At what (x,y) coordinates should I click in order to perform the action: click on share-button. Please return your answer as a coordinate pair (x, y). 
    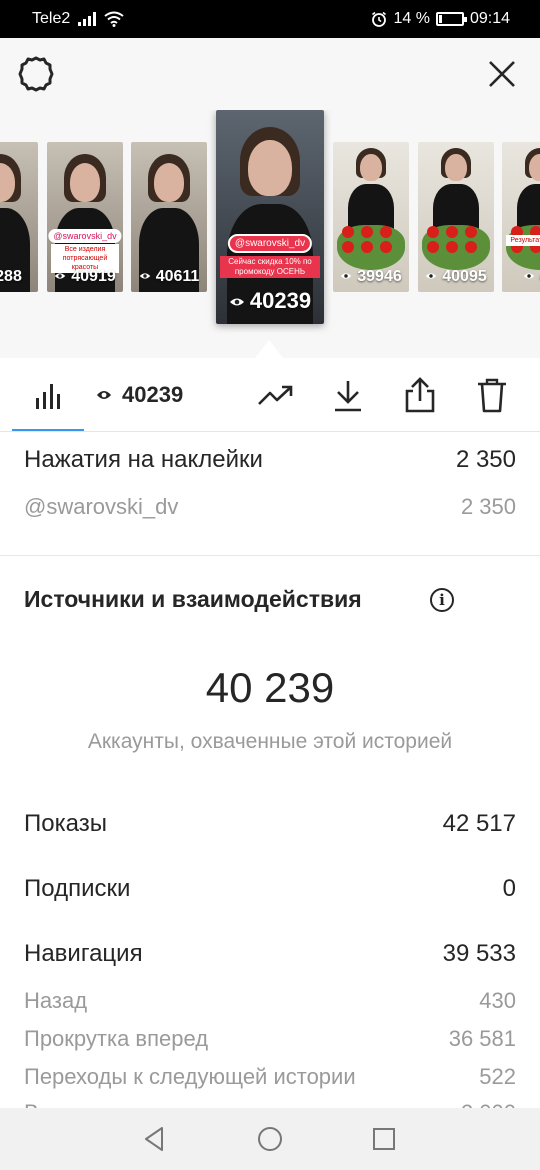
    Looking at the image, I should click on (420, 395).